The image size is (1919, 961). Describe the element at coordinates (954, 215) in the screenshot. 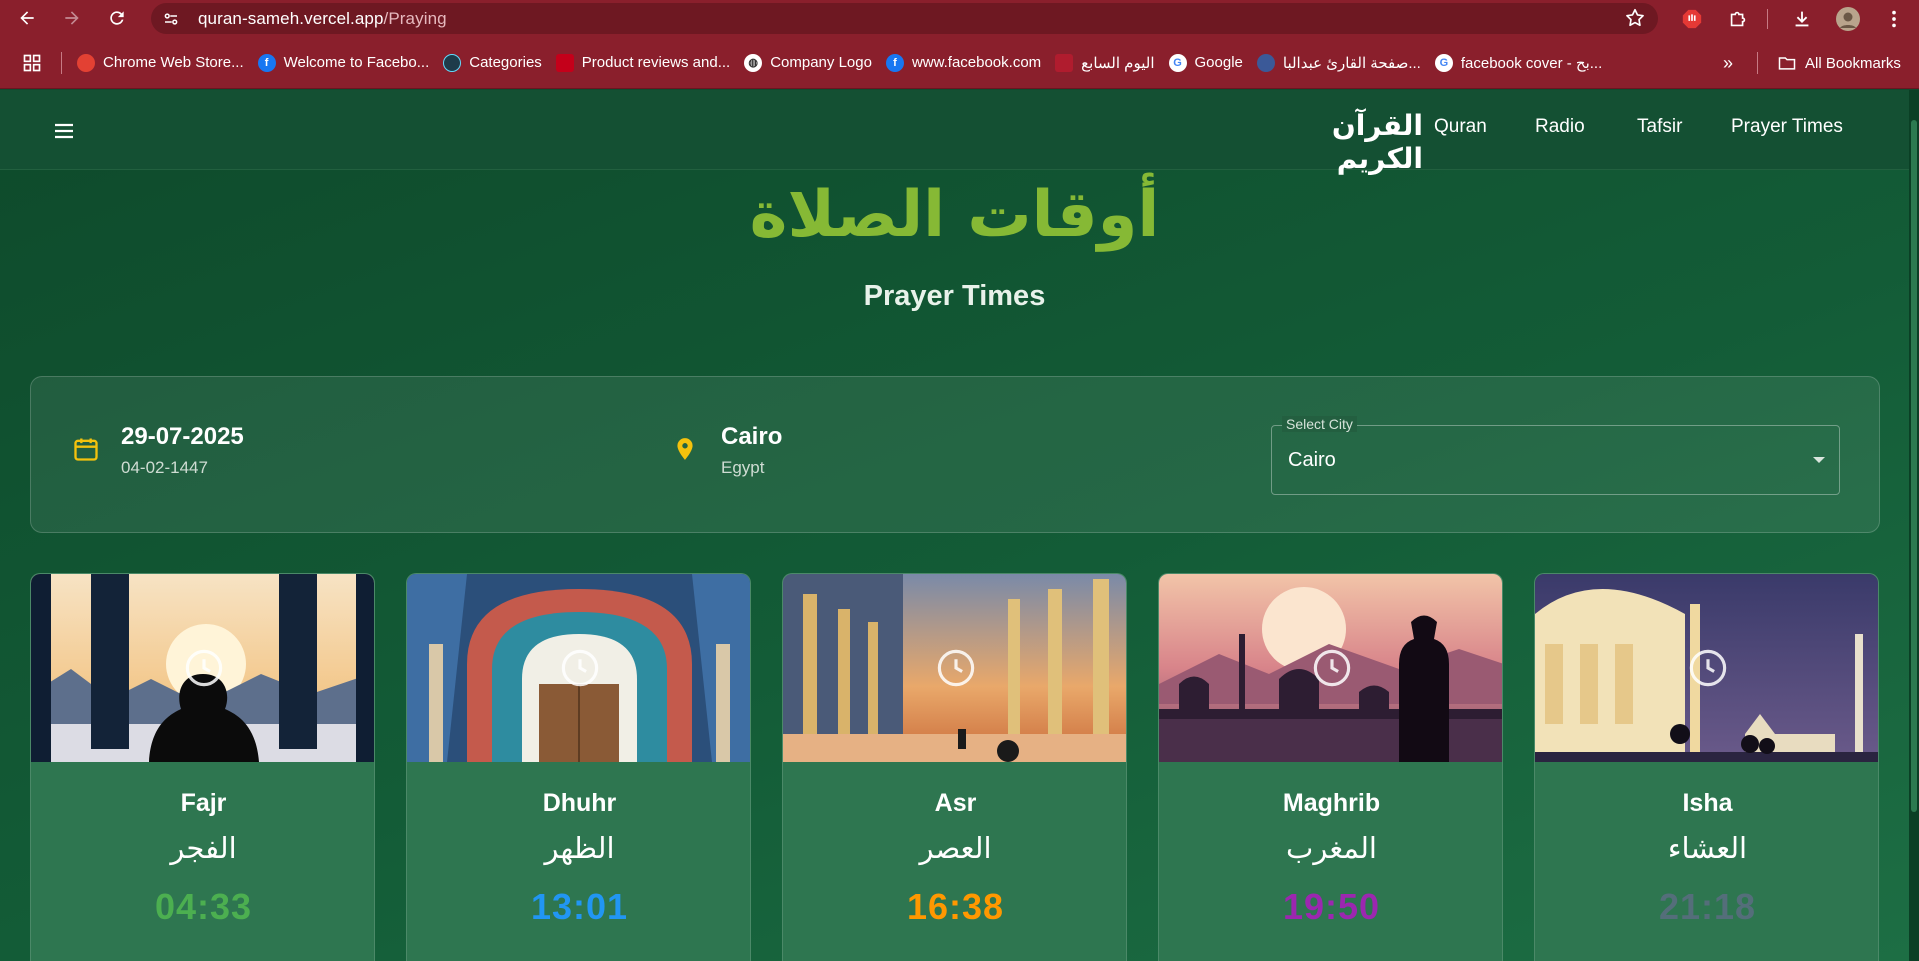

I see `page-title-arabic: أوقات الصلاة` at that location.